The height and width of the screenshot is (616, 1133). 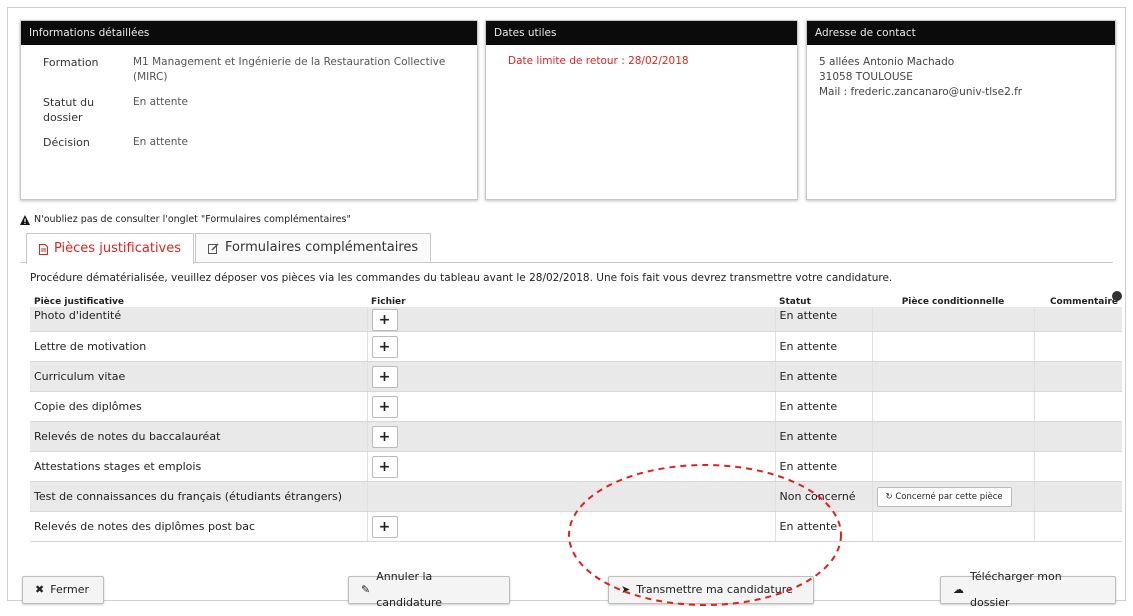 What do you see at coordinates (322, 247) in the screenshot?
I see `tab-formulaires-label: Formulaires complémentaires` at bounding box center [322, 247].